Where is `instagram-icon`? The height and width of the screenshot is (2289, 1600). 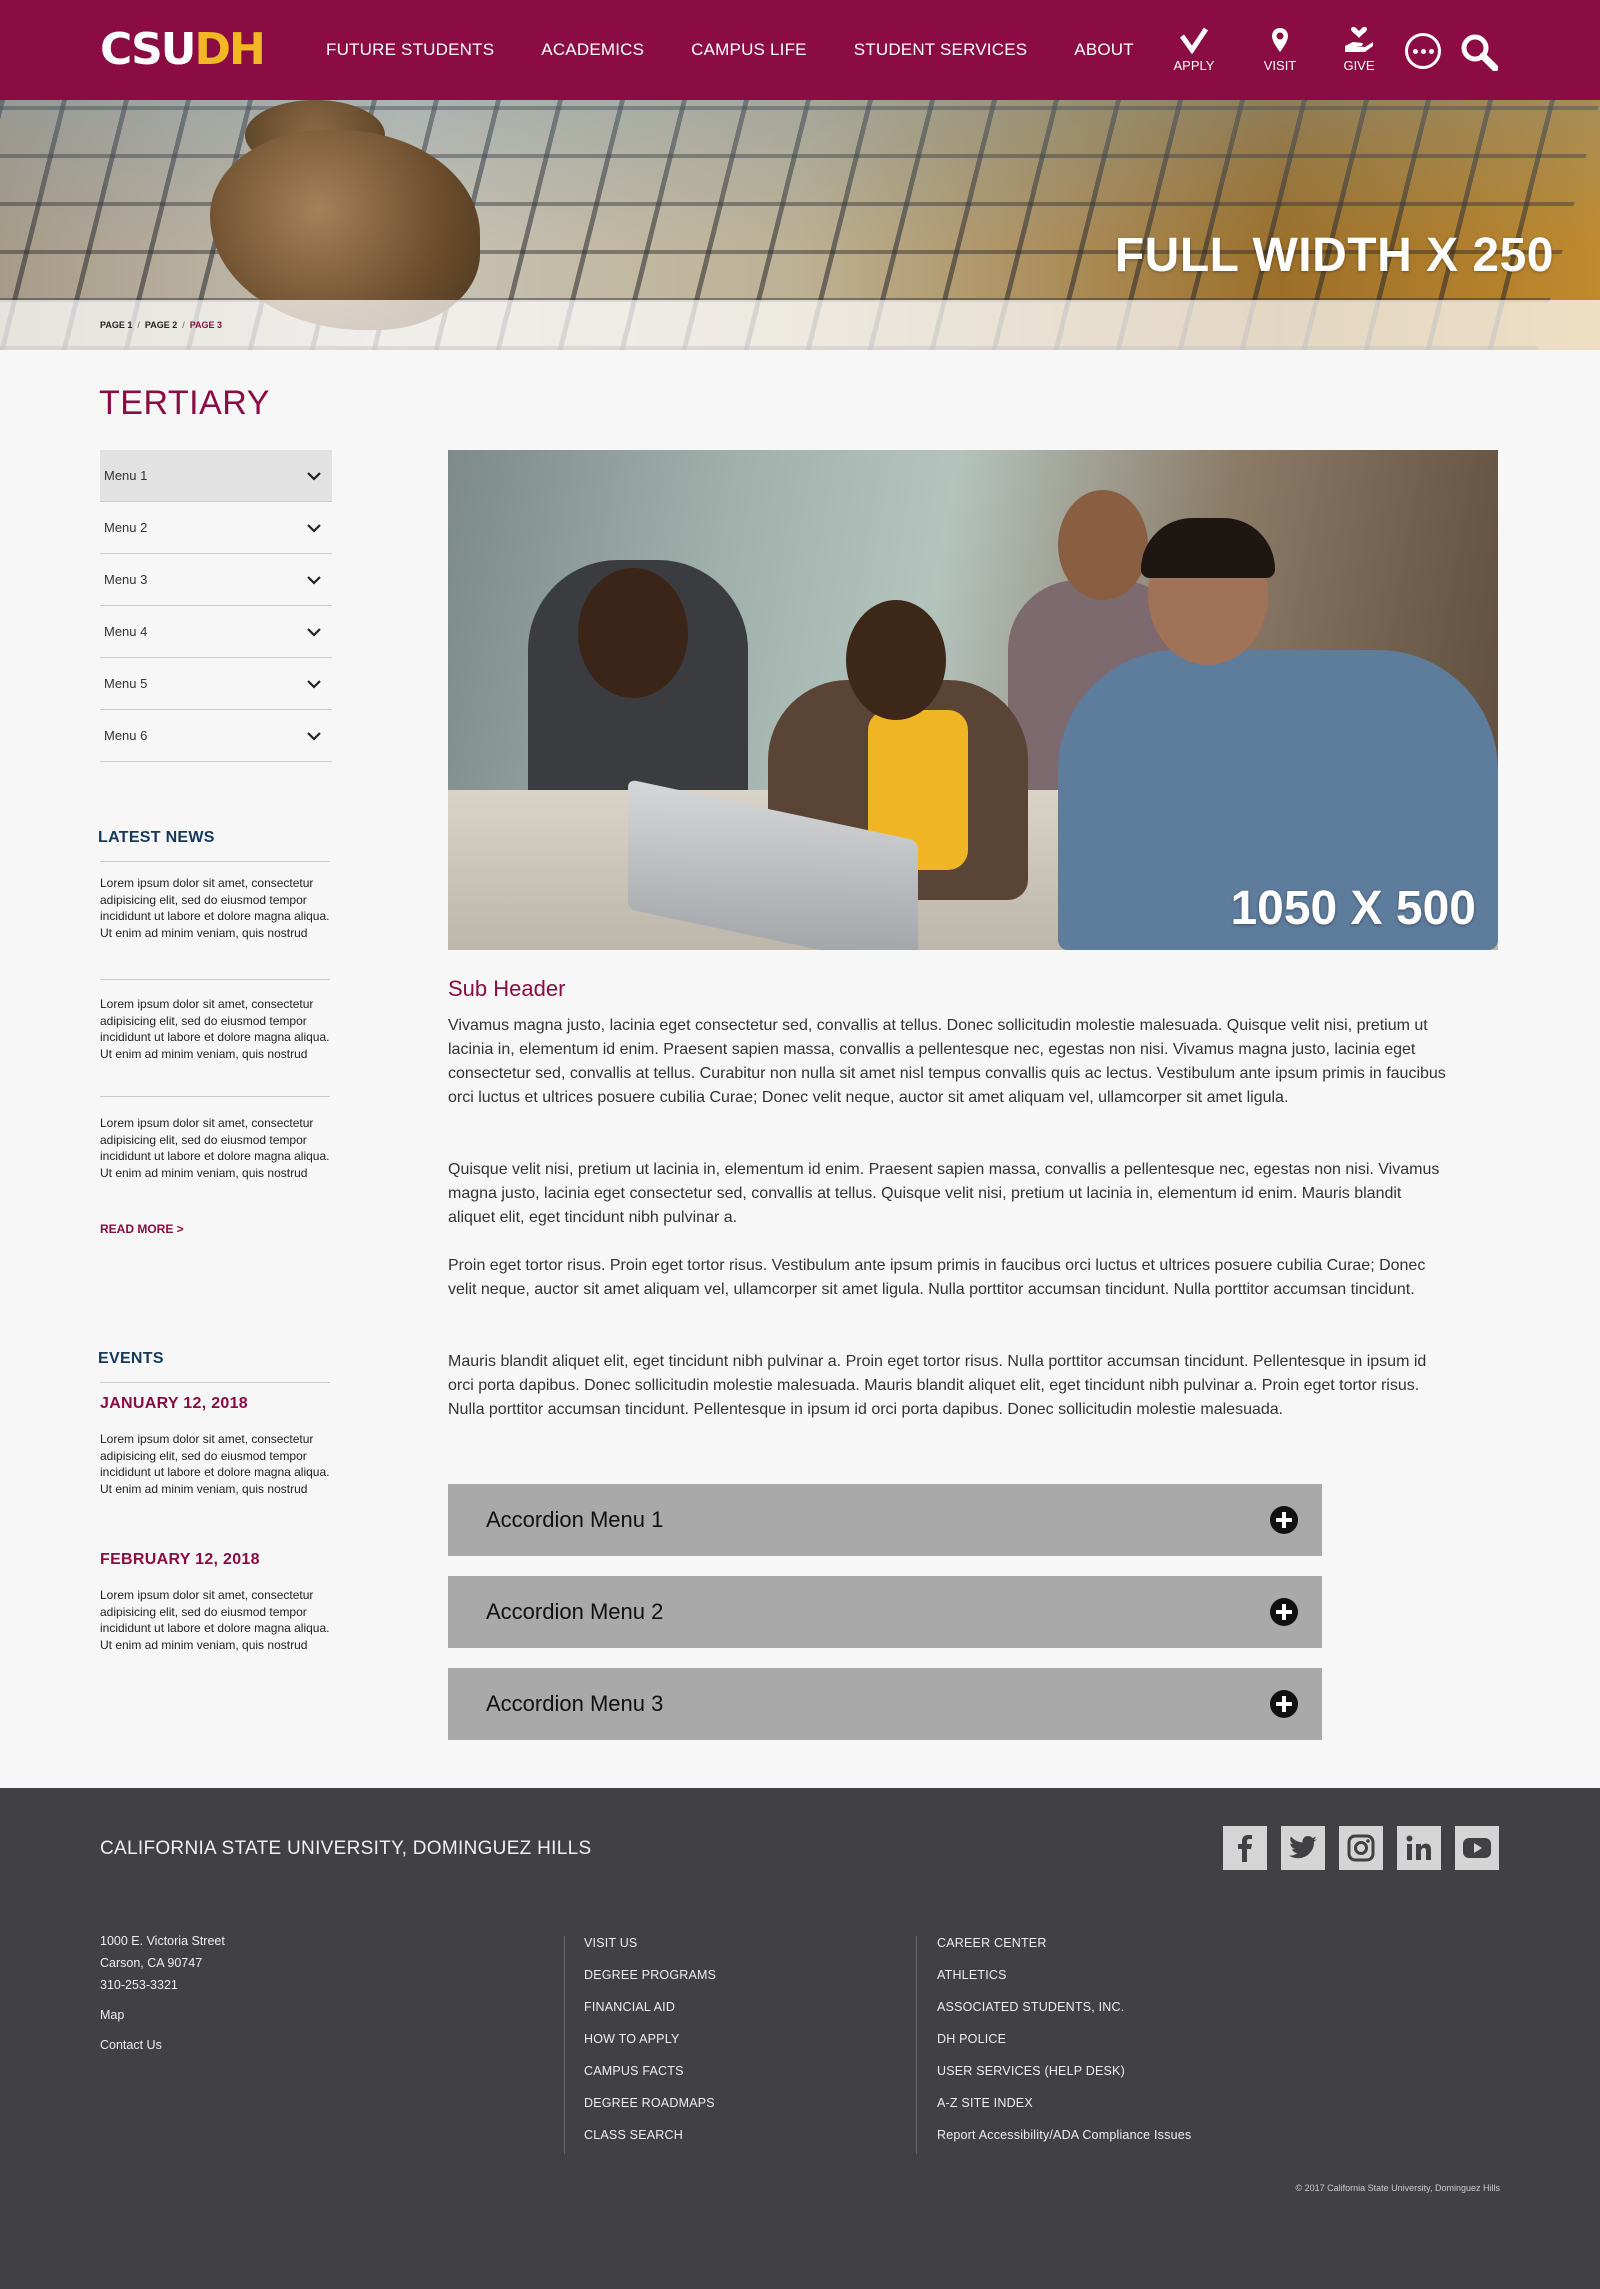 instagram-icon is located at coordinates (1361, 1848).